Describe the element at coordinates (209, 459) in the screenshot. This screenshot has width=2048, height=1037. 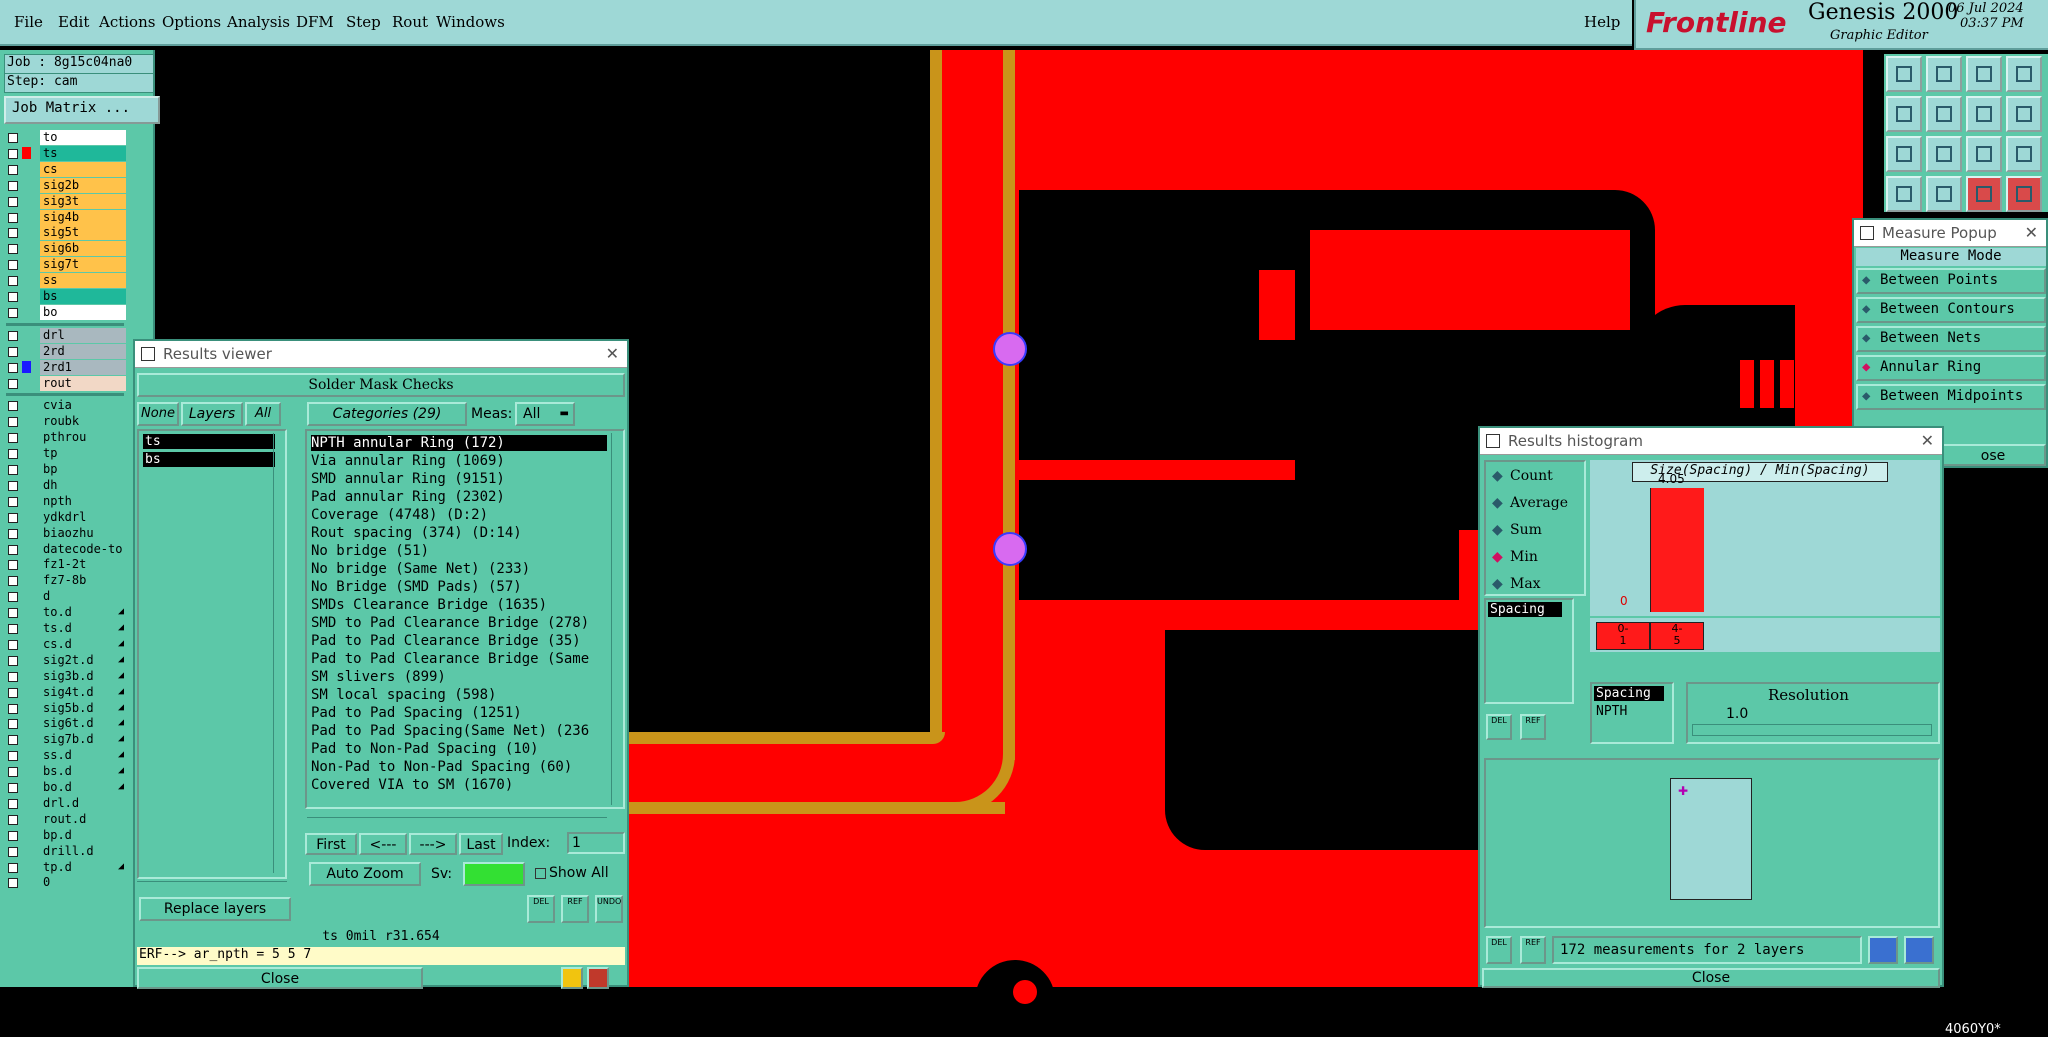
I see `list-item: bs` at that location.